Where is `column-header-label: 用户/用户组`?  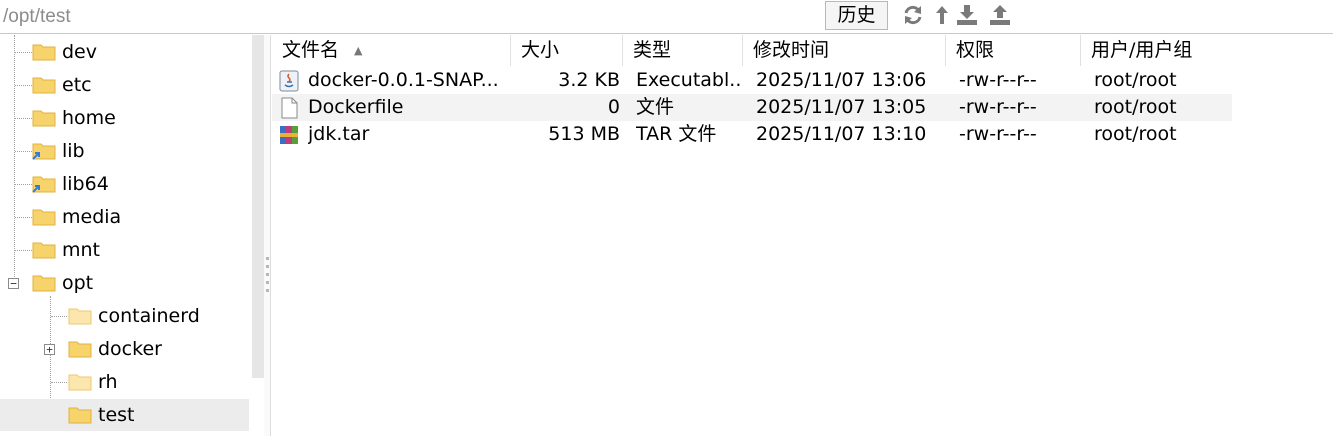 column-header-label: 用户/用户组 is located at coordinates (1142, 50).